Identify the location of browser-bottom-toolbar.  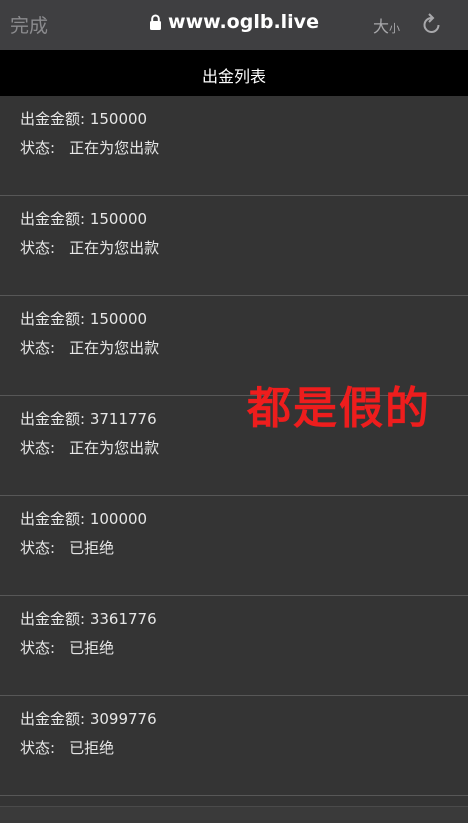
(234, 814).